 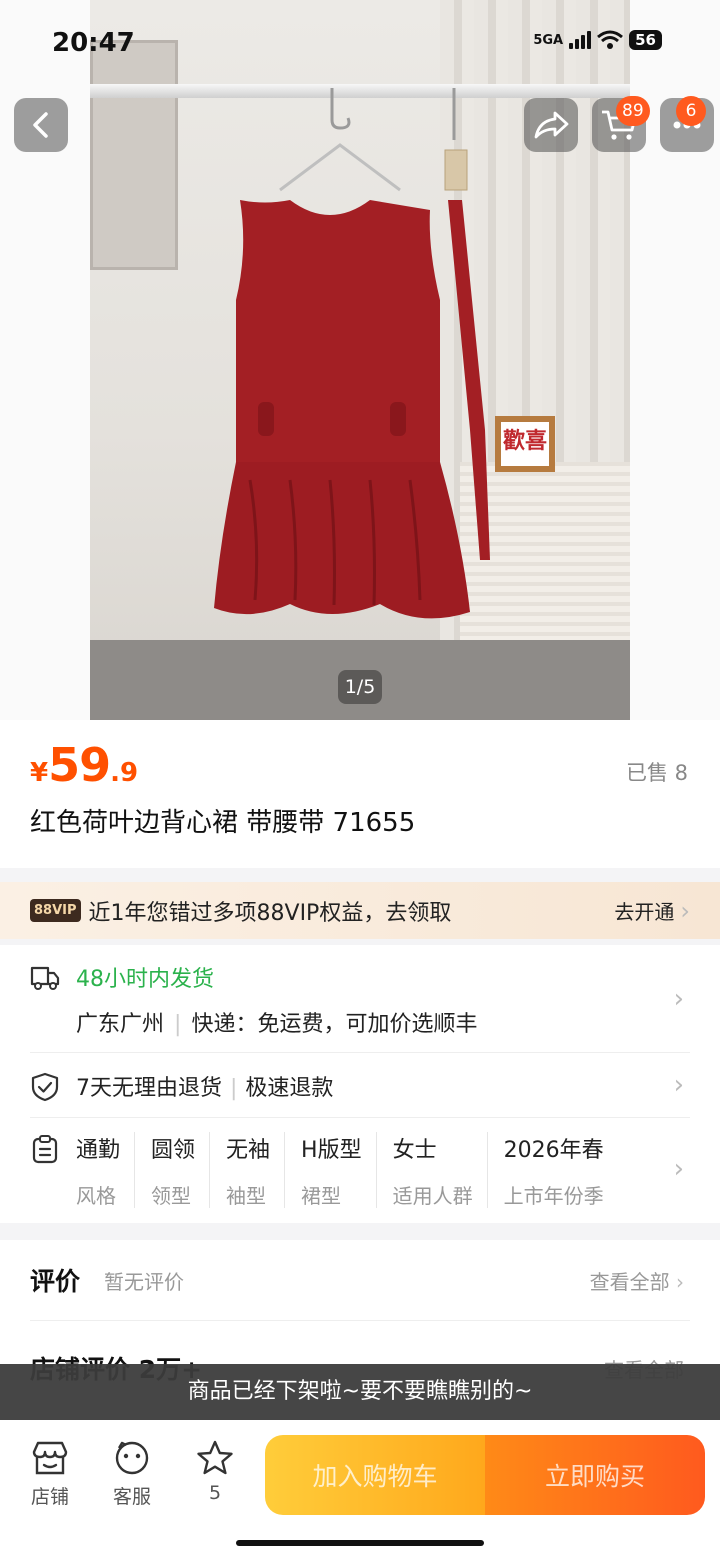 What do you see at coordinates (548, 40) in the screenshot?
I see `network-type: 5GA` at bounding box center [548, 40].